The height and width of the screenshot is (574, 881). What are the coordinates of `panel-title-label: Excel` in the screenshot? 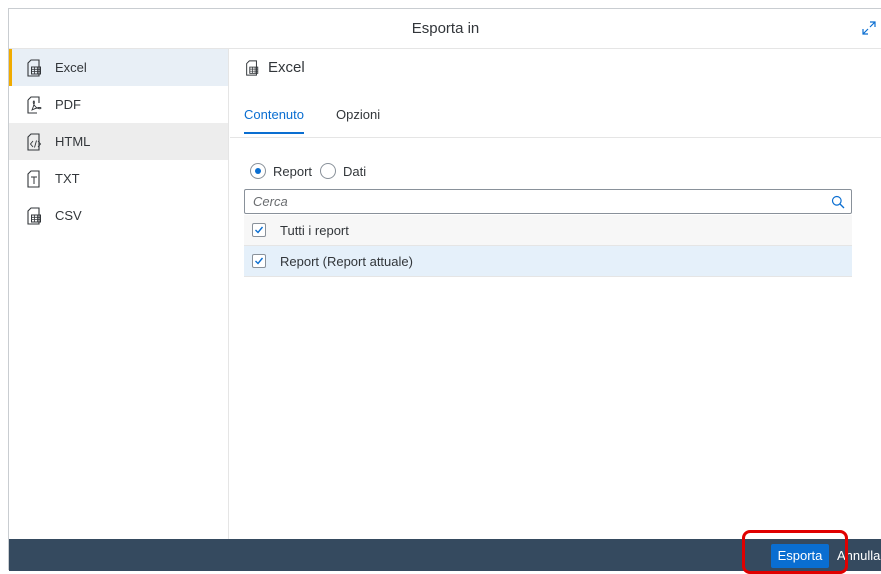 It's located at (286, 67).